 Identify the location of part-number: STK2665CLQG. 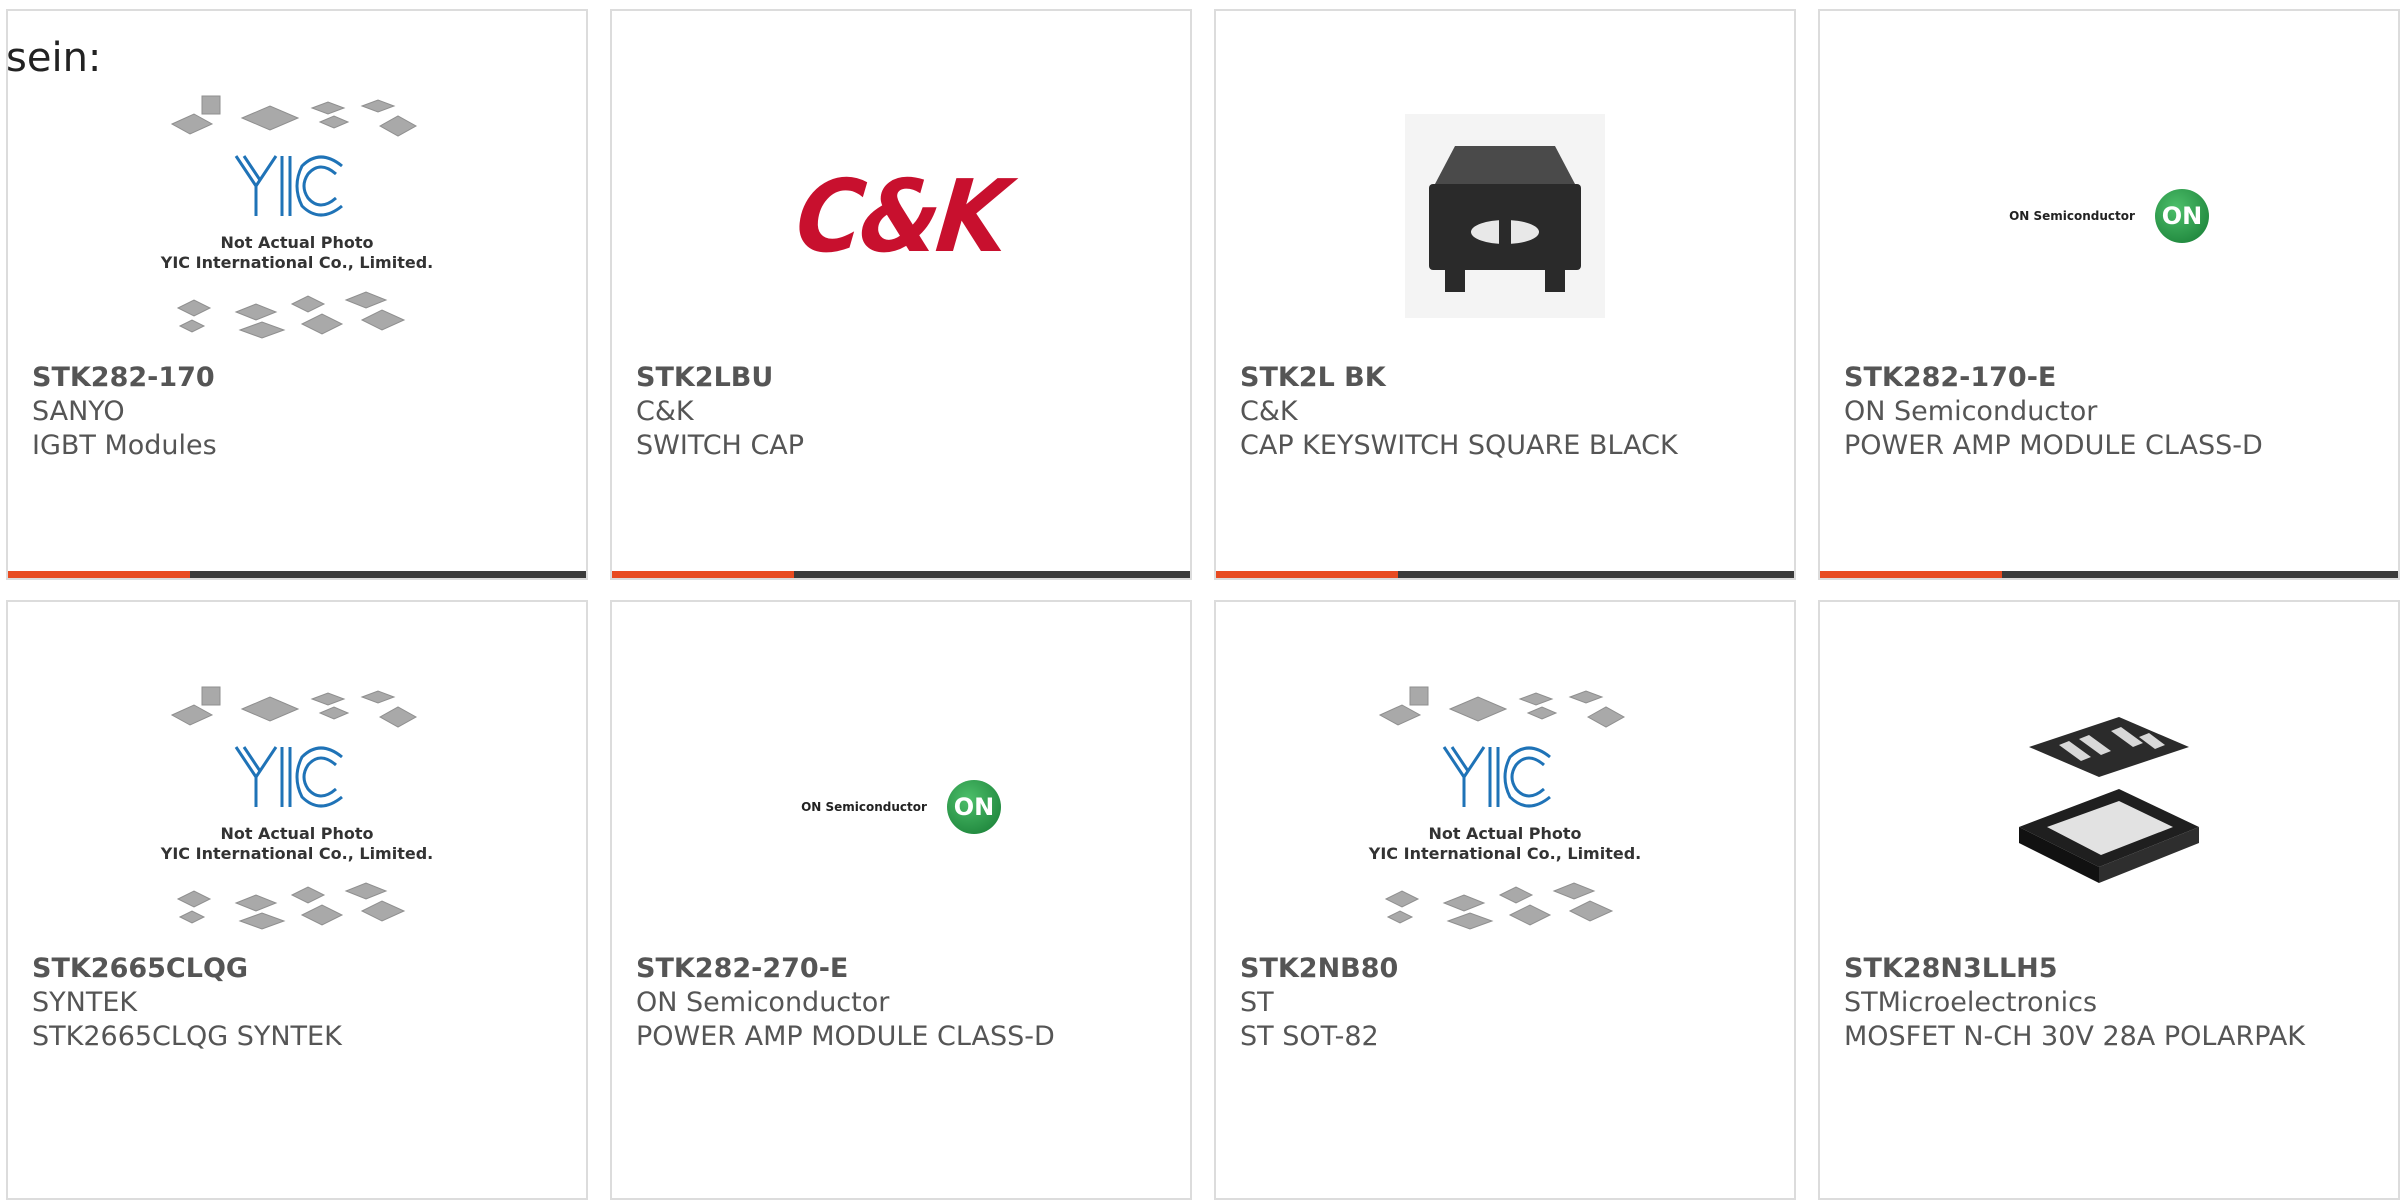
(301, 969).